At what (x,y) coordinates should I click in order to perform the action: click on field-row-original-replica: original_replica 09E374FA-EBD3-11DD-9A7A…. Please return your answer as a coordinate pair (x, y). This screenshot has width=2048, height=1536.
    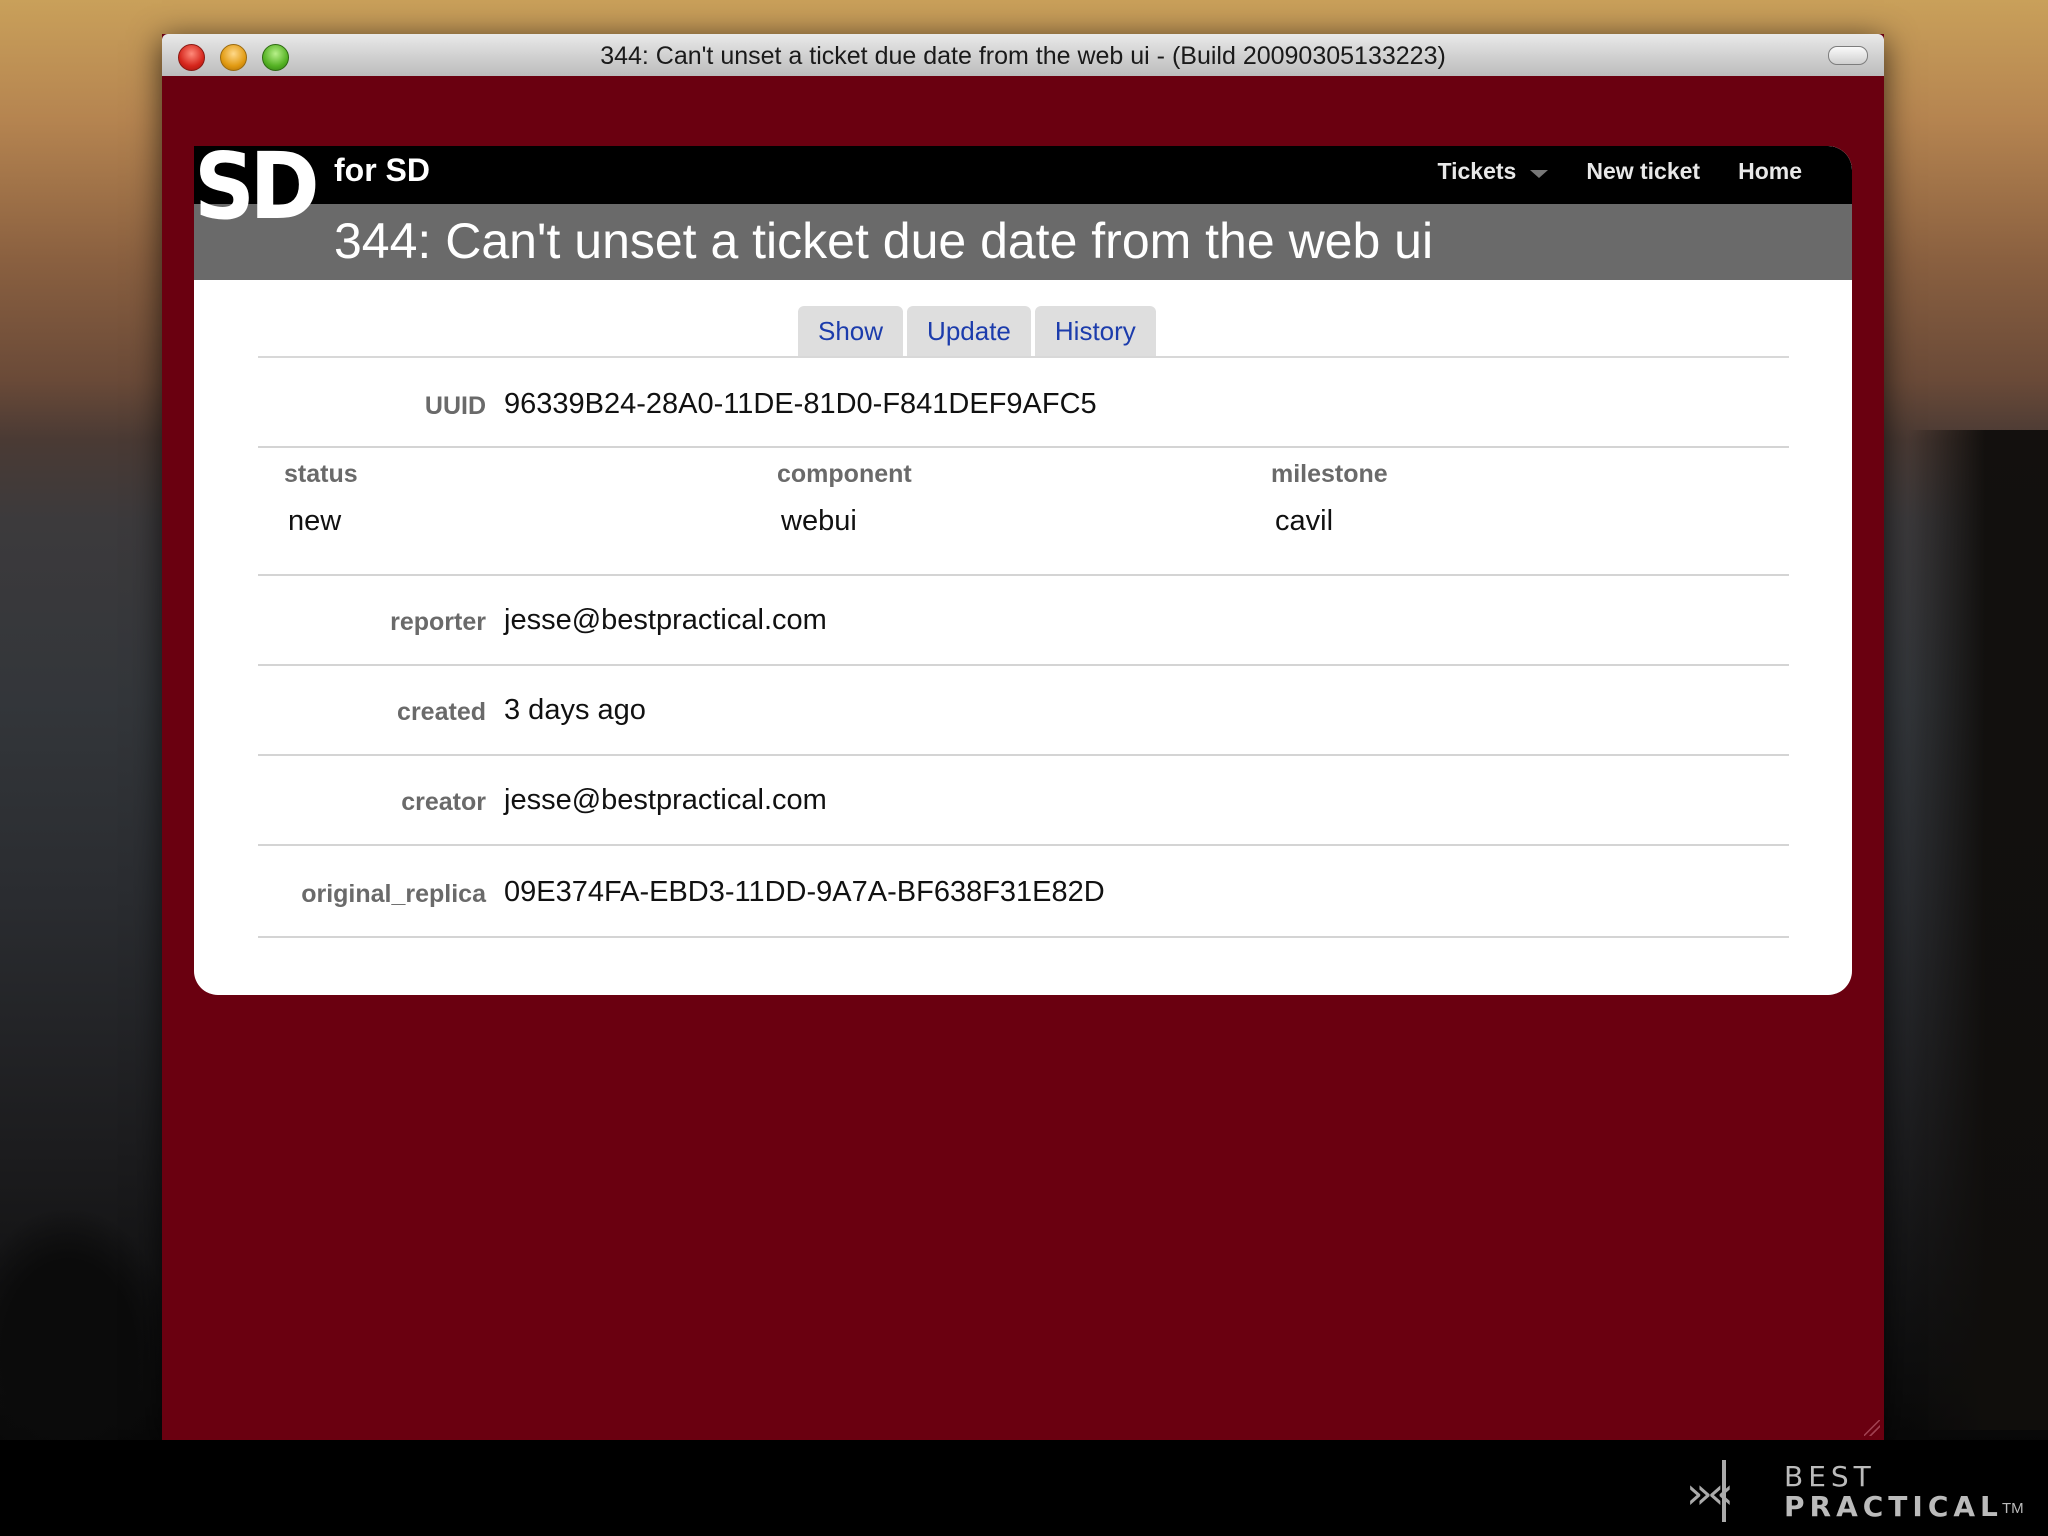
    Looking at the image, I should click on (1023, 892).